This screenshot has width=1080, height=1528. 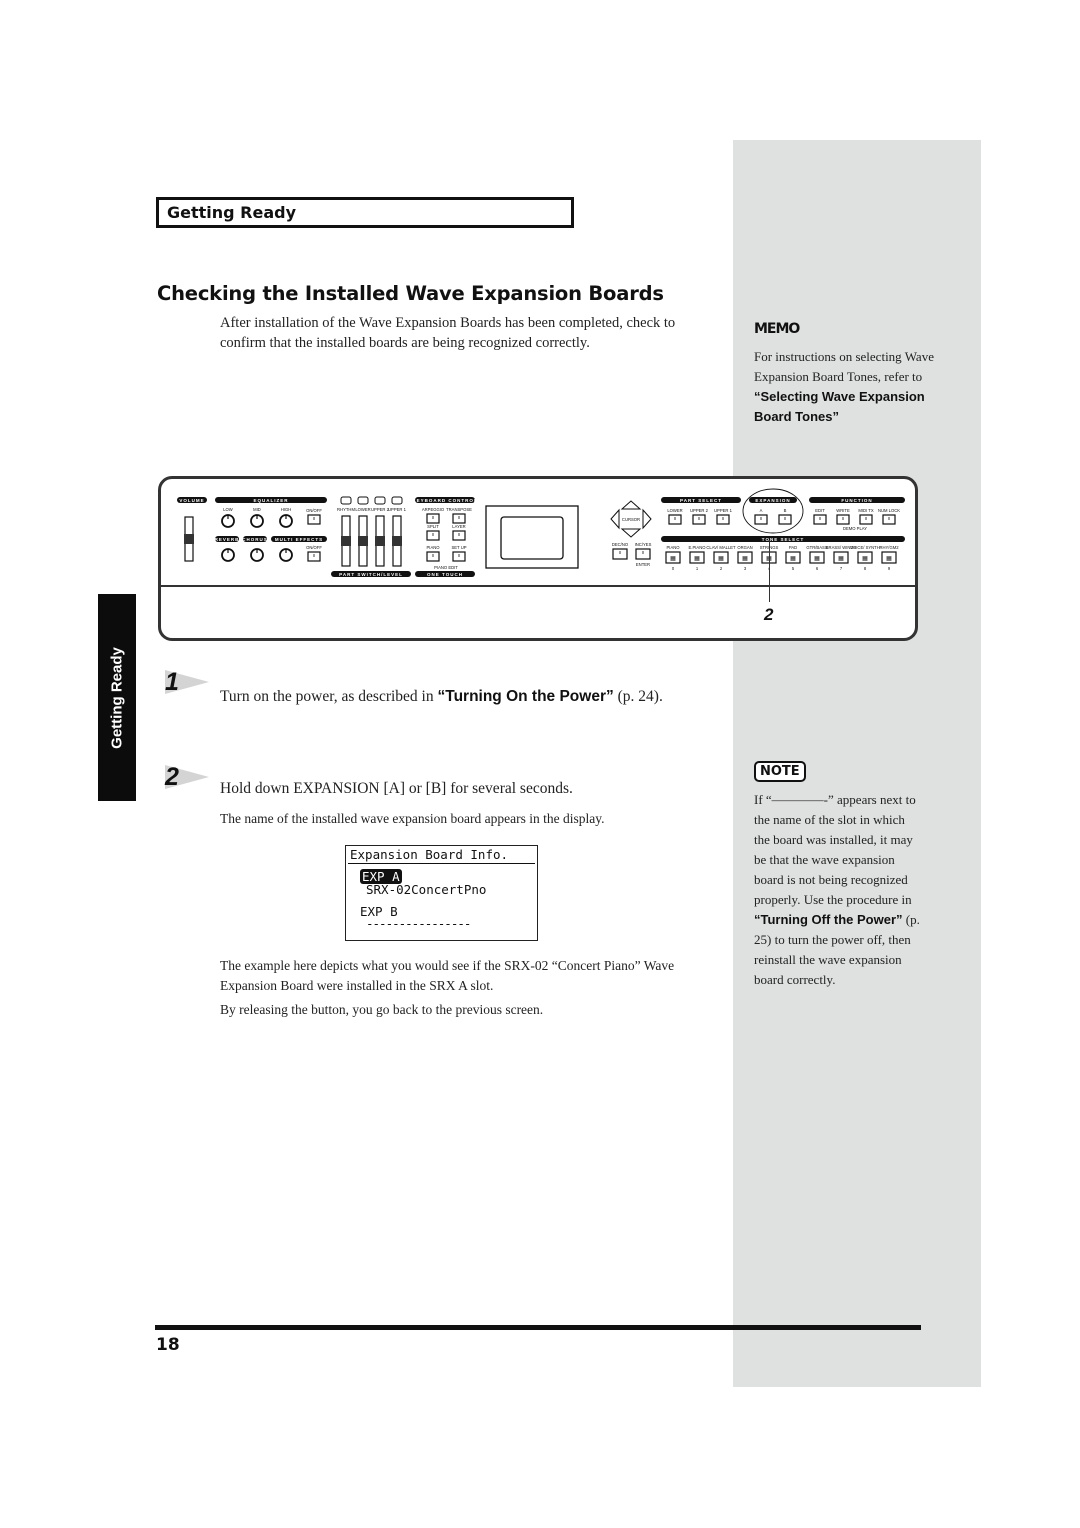 What do you see at coordinates (889, 559) in the screenshot?
I see `tone-grid-icon-9: ▦` at bounding box center [889, 559].